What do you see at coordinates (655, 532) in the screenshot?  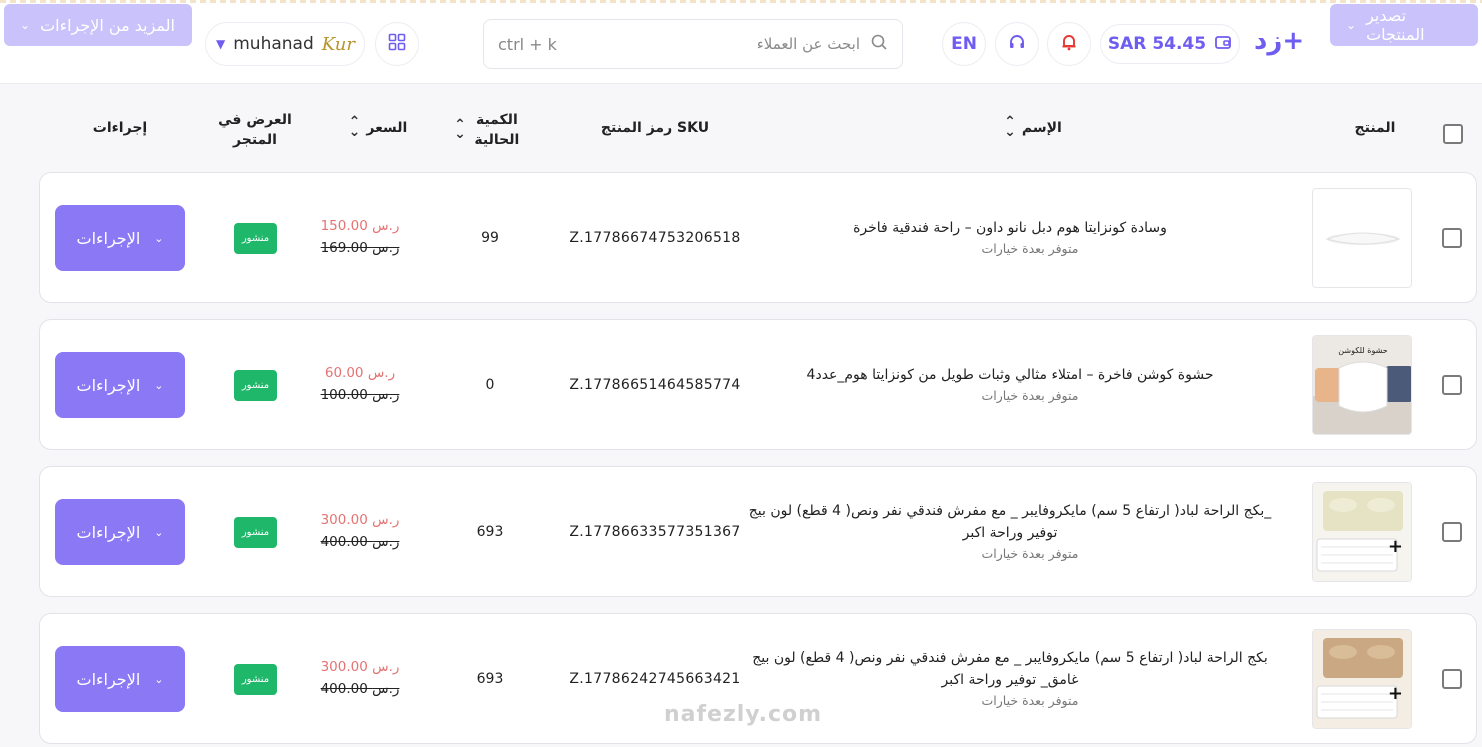 I see `product-sku: Z.17786633577351367` at bounding box center [655, 532].